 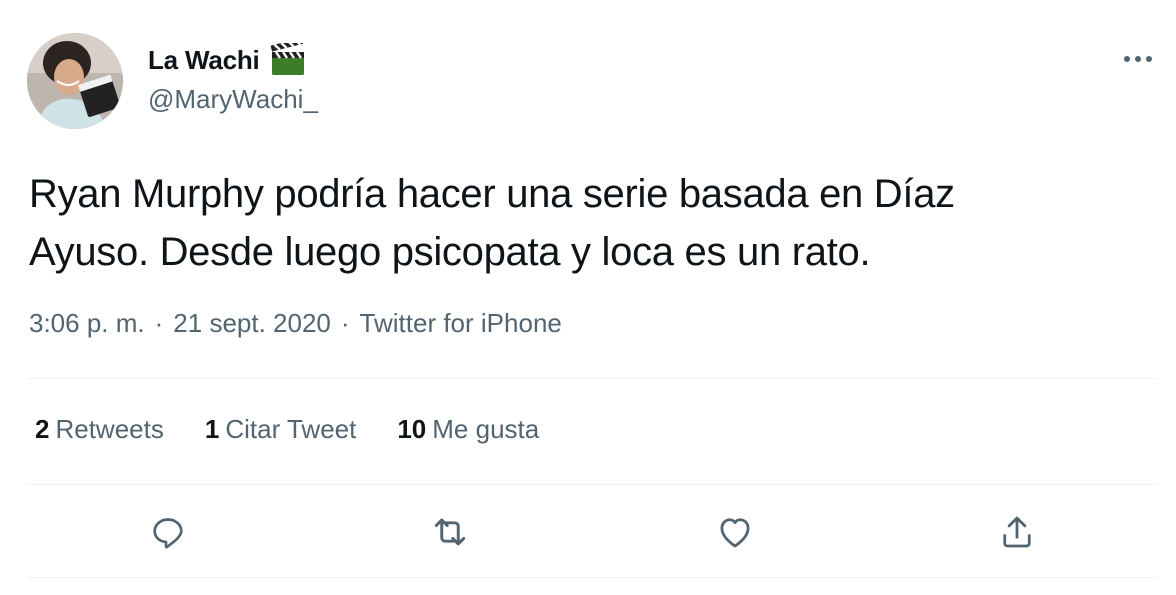 I want to click on like-button, so click(x=735, y=532).